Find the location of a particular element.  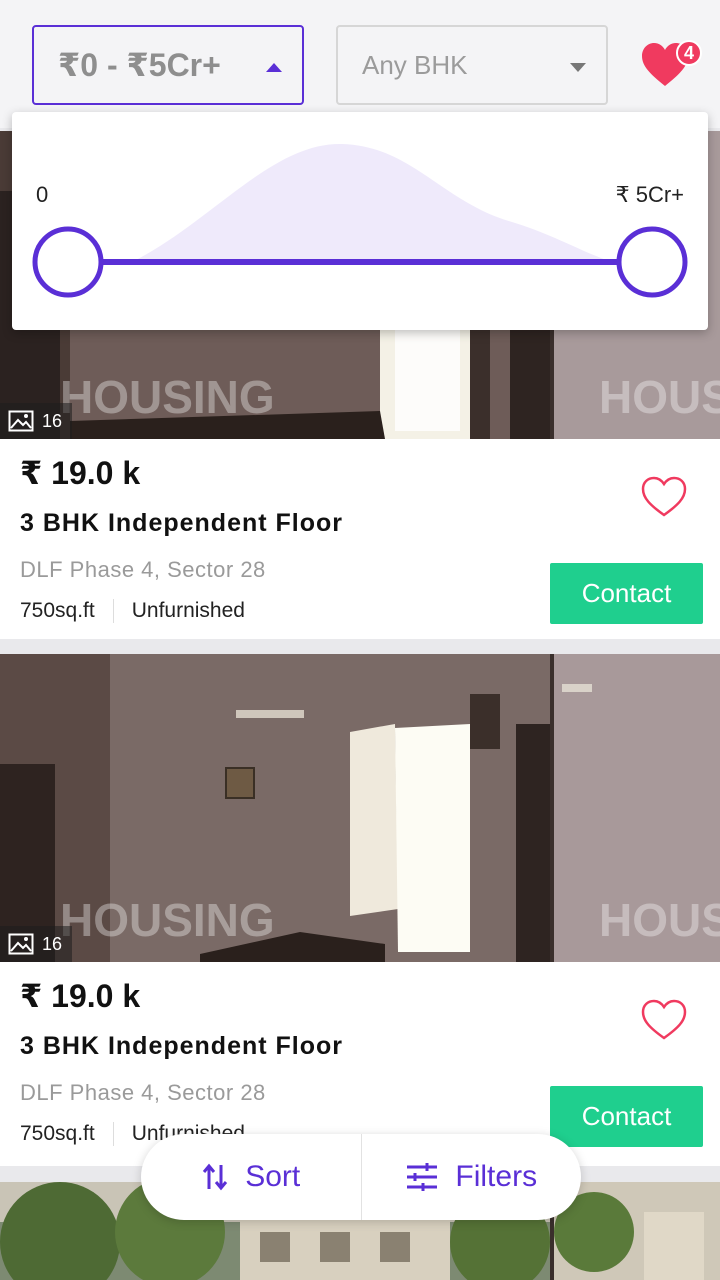

price-range-label: ₹0 - ₹5Cr+ is located at coordinates (139, 65).